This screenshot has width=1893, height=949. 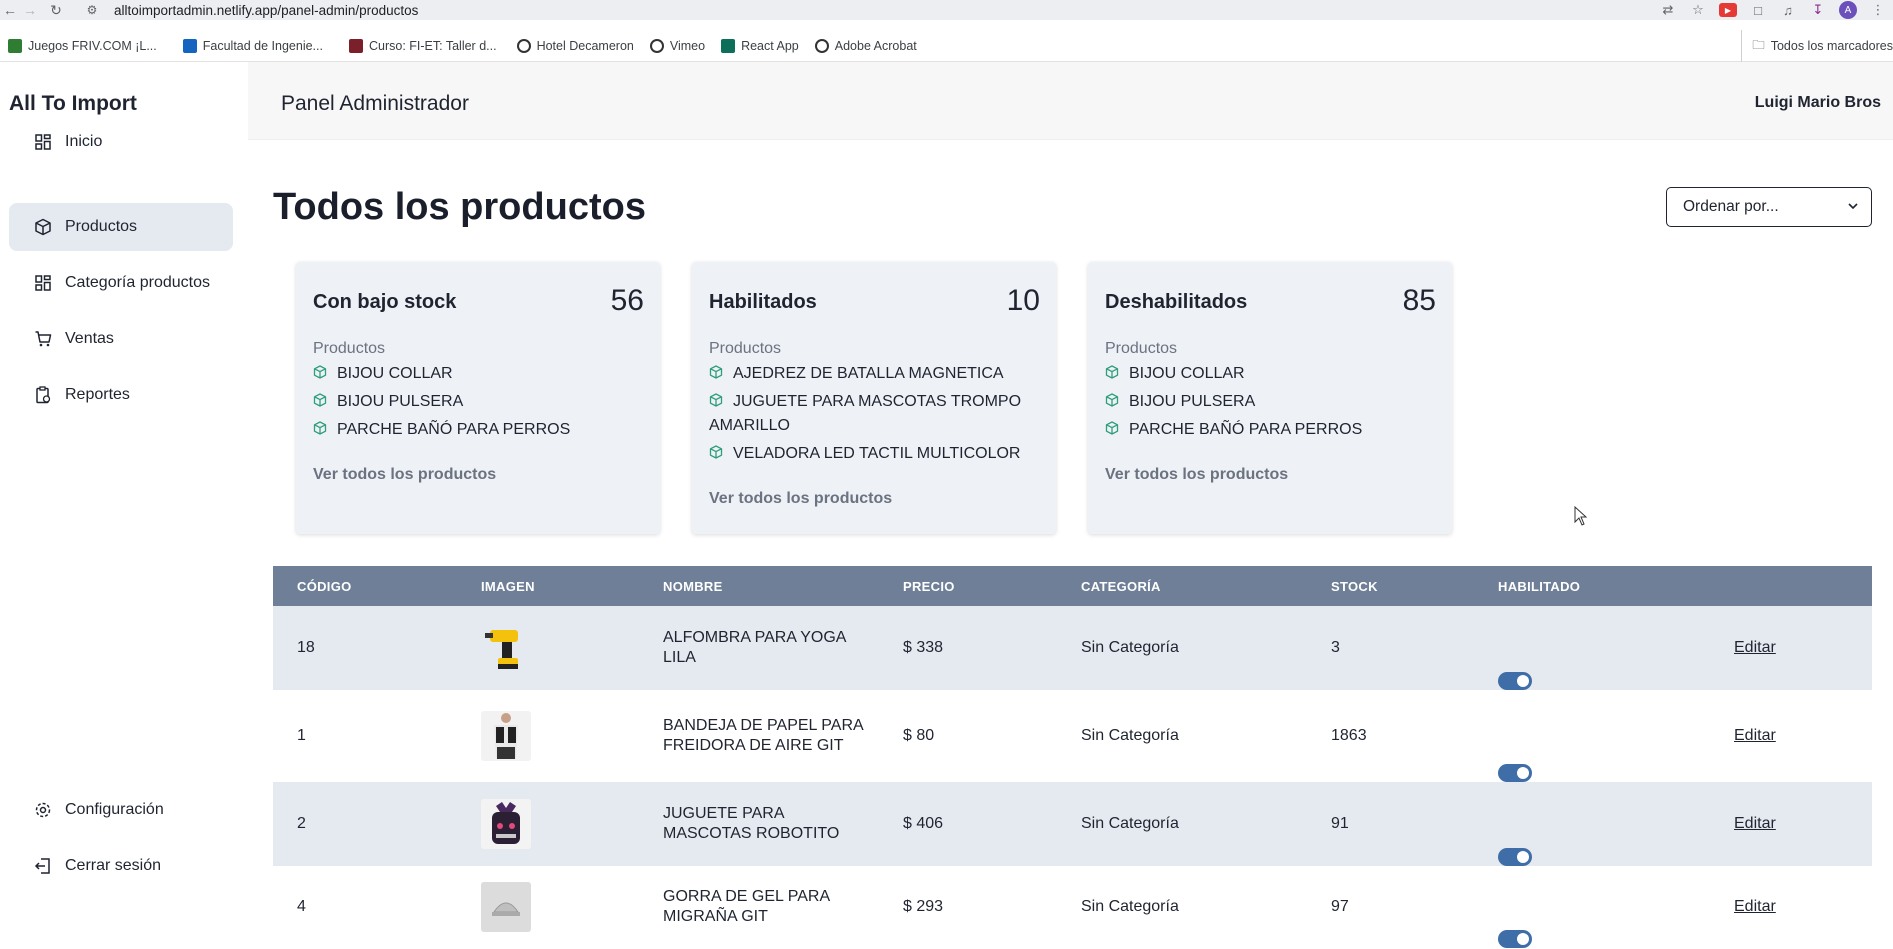 What do you see at coordinates (575, 46) in the screenshot?
I see `bookmark-item: Hotel Decameron` at bounding box center [575, 46].